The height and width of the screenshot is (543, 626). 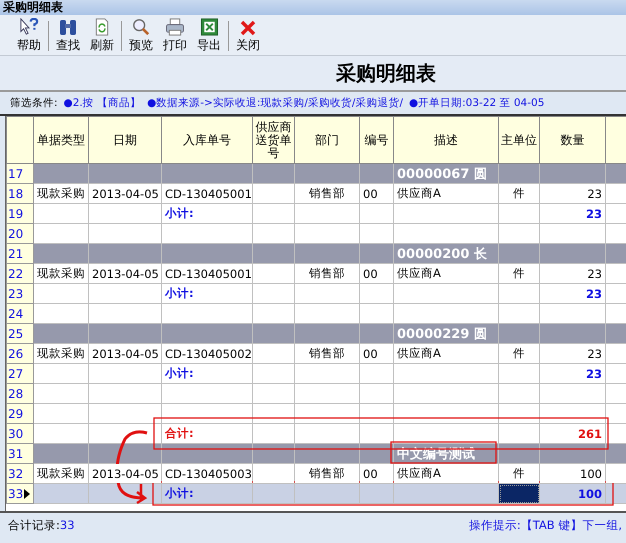 I want to click on column-header: 数量, so click(x=573, y=140).